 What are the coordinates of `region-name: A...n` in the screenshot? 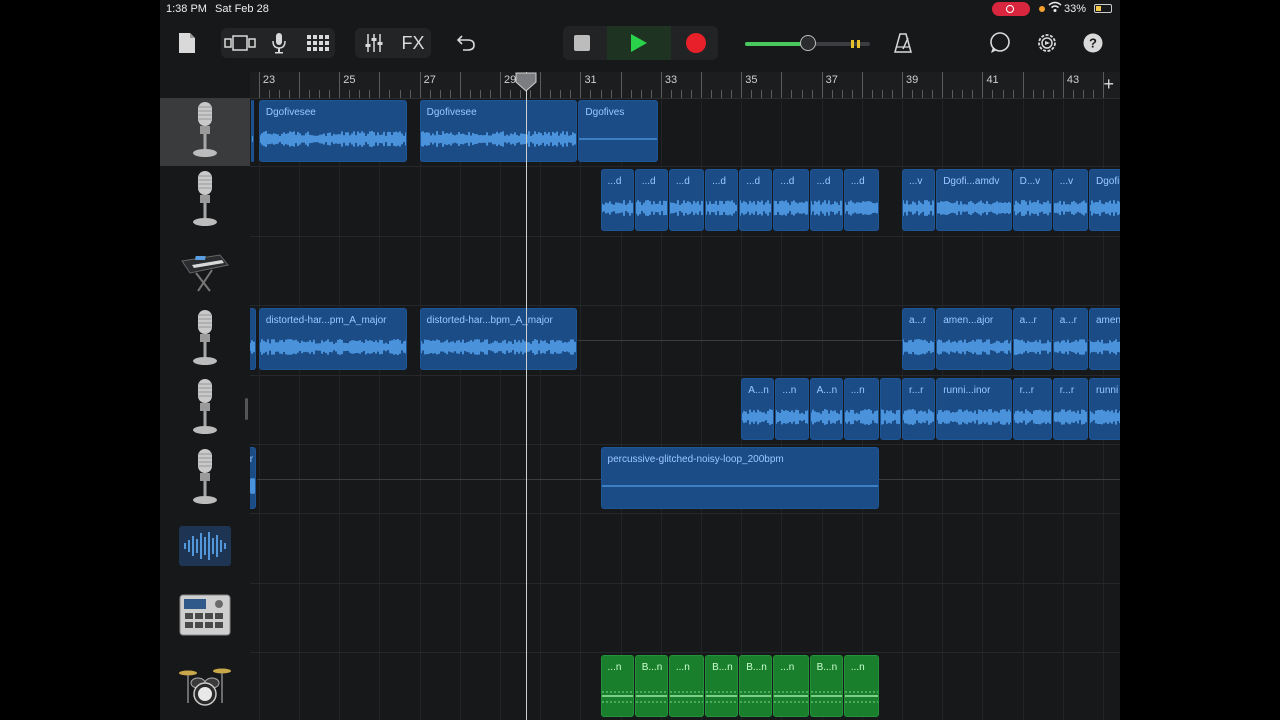 It's located at (758, 390).